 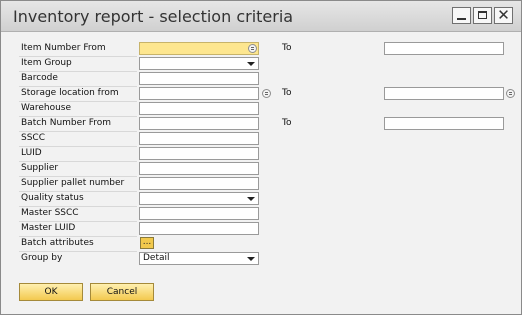 I want to click on item-number-from-field, so click(x=199, y=48).